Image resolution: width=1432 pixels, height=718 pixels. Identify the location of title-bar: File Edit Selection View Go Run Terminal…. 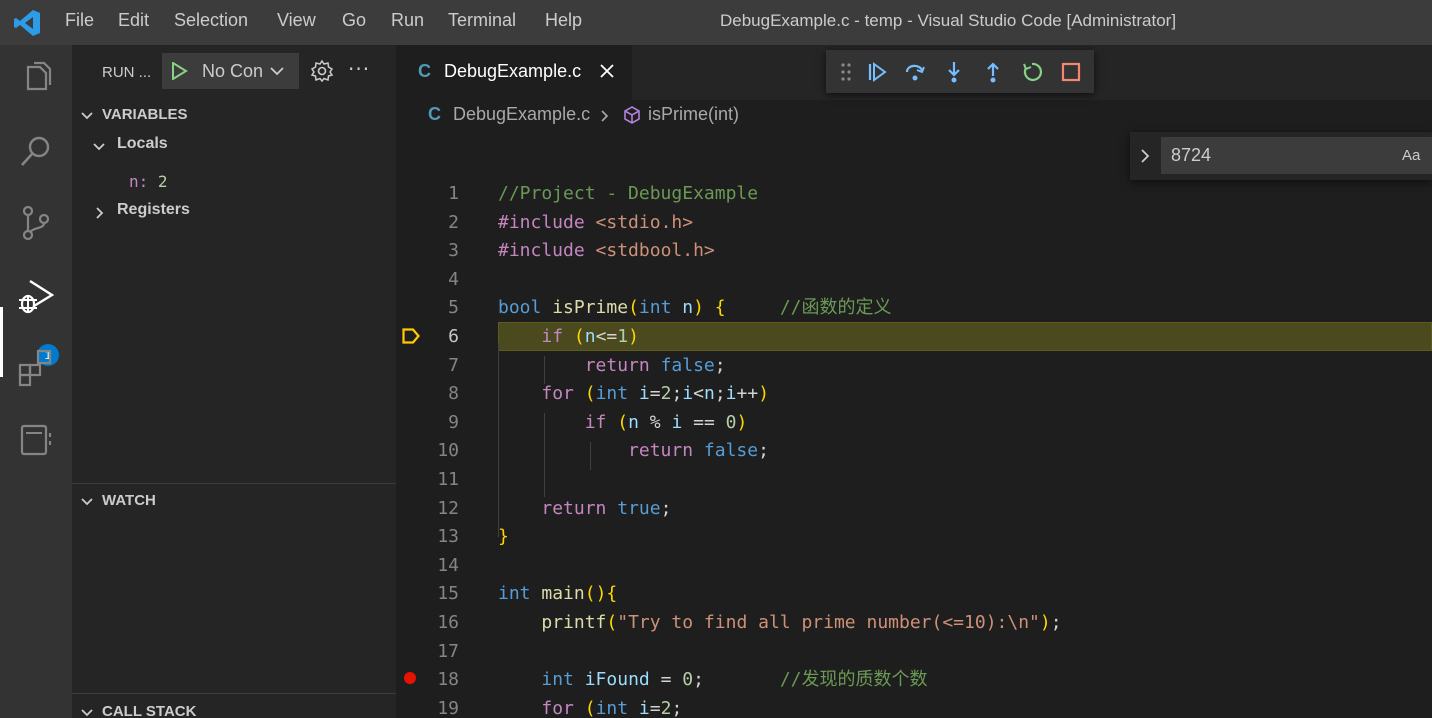
(716, 22).